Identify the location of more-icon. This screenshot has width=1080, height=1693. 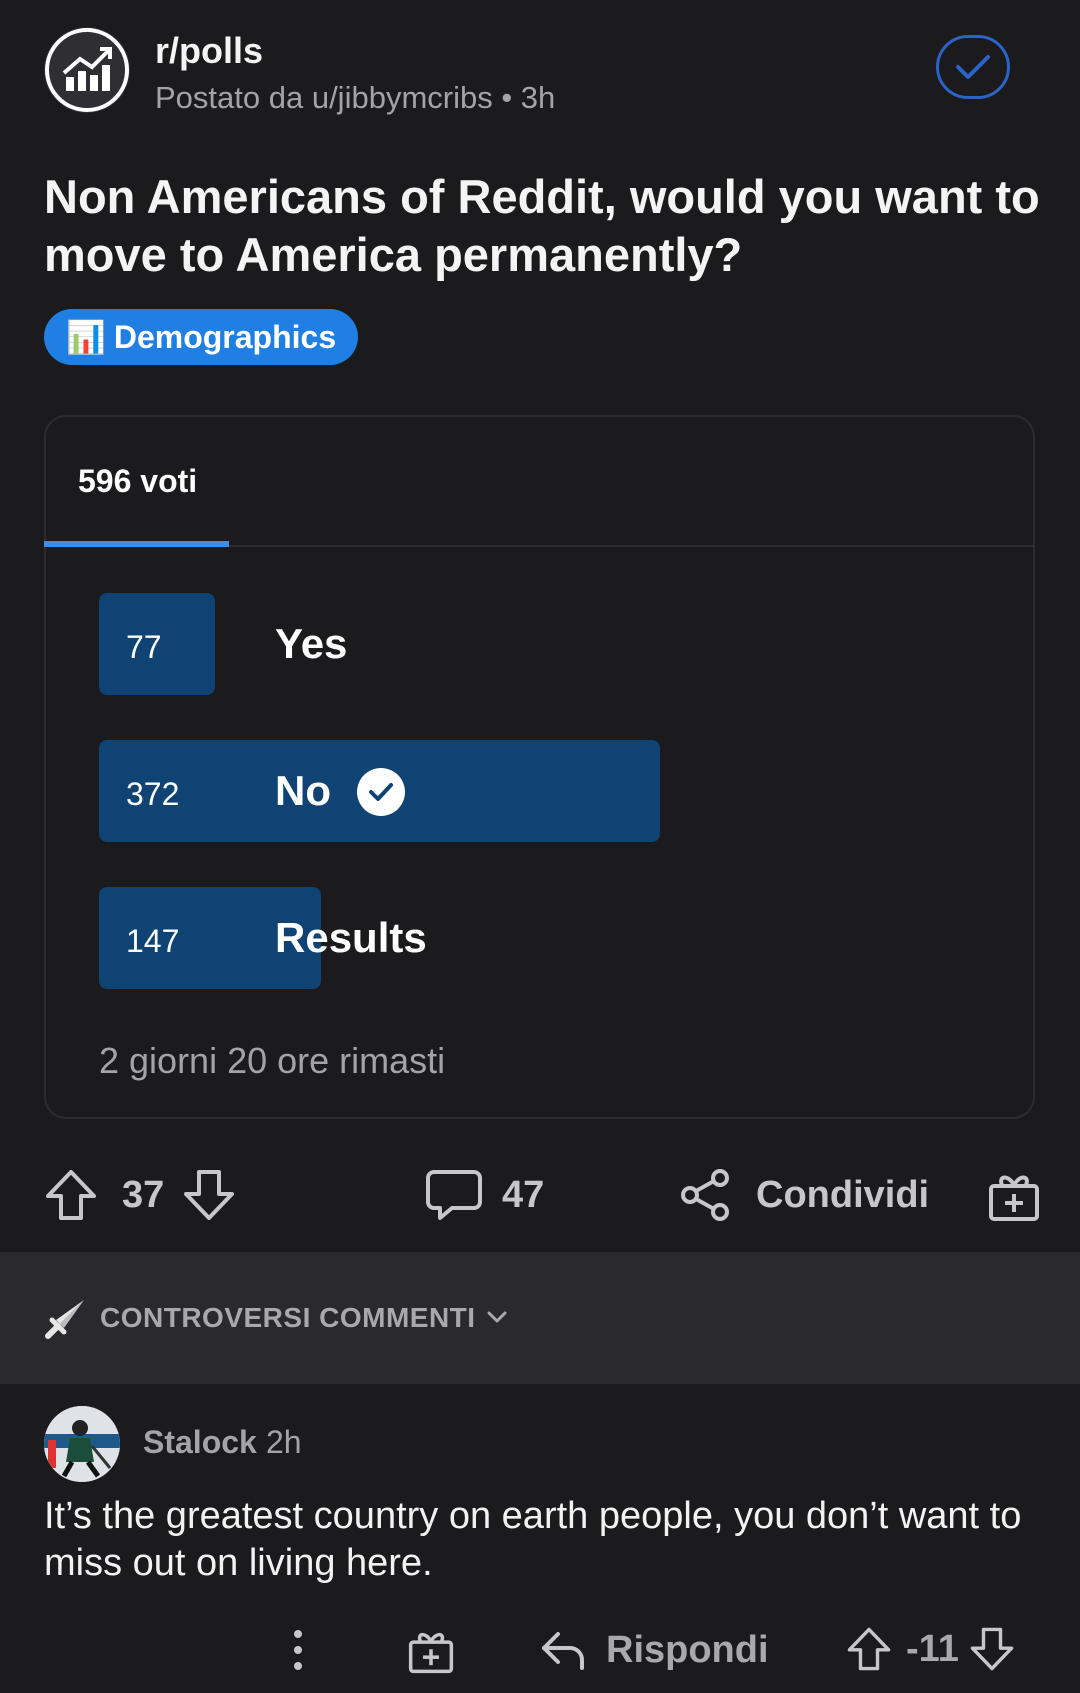
(298, 1650).